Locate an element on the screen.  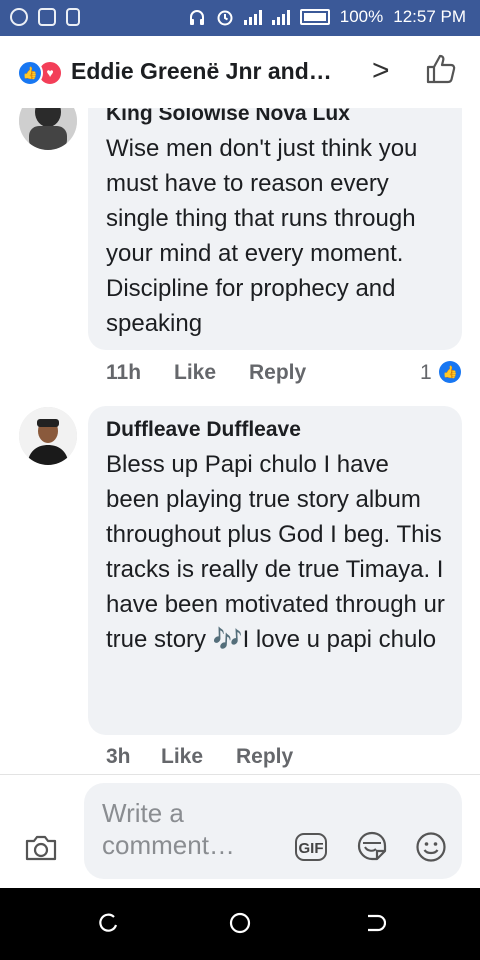
reaction-count: 1 is located at coordinates (426, 373).